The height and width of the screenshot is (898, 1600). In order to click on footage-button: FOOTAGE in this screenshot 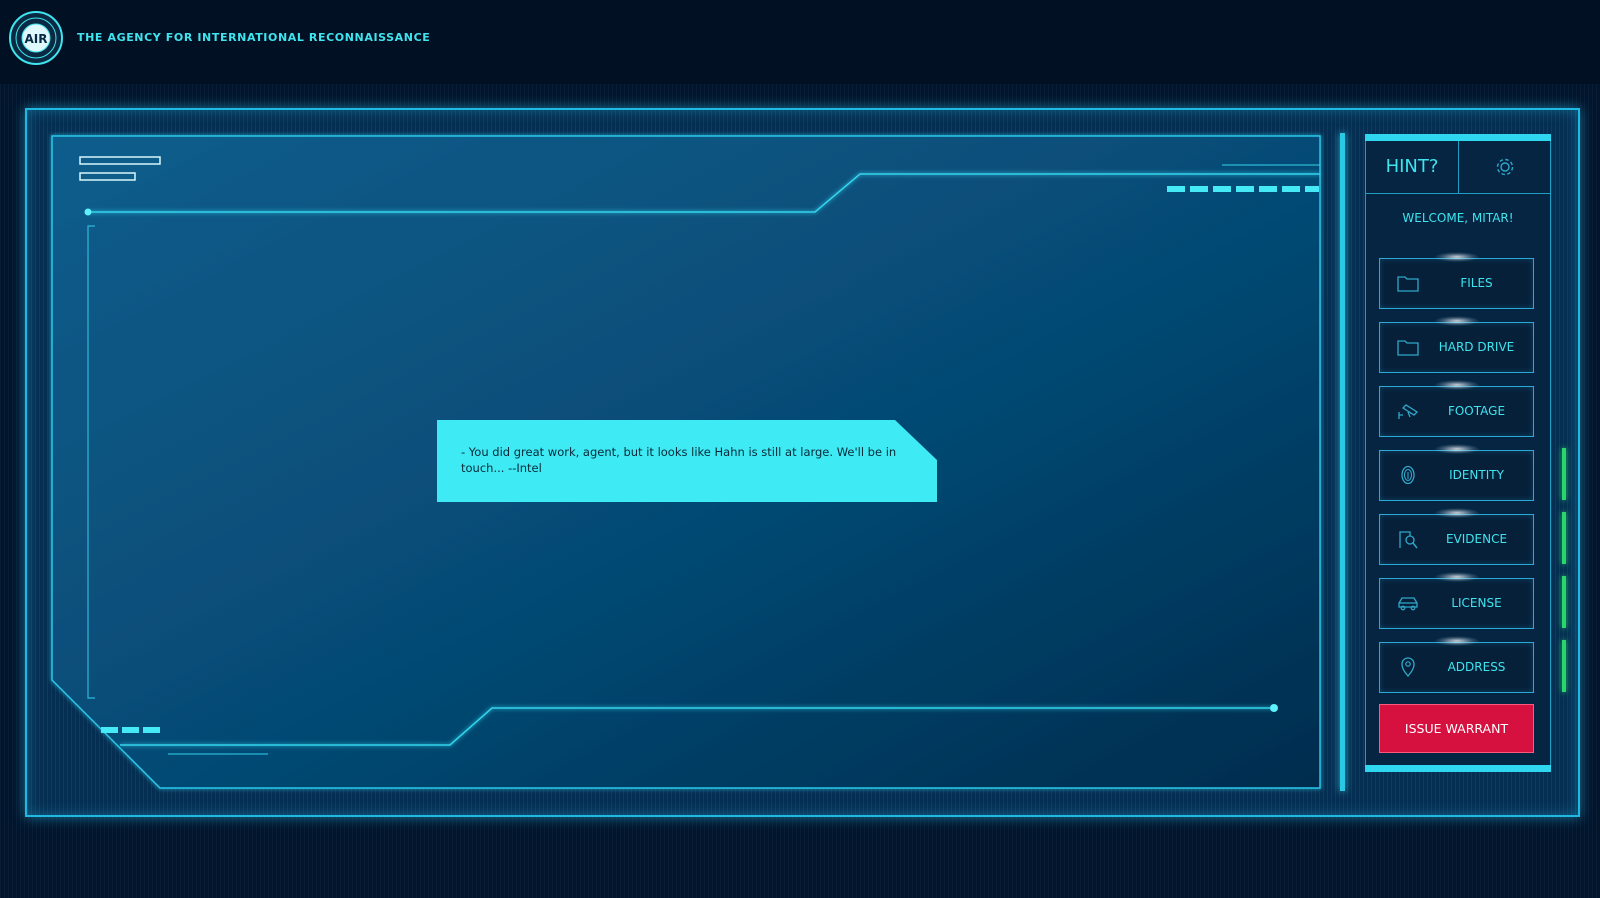, I will do `click(1456, 408)`.